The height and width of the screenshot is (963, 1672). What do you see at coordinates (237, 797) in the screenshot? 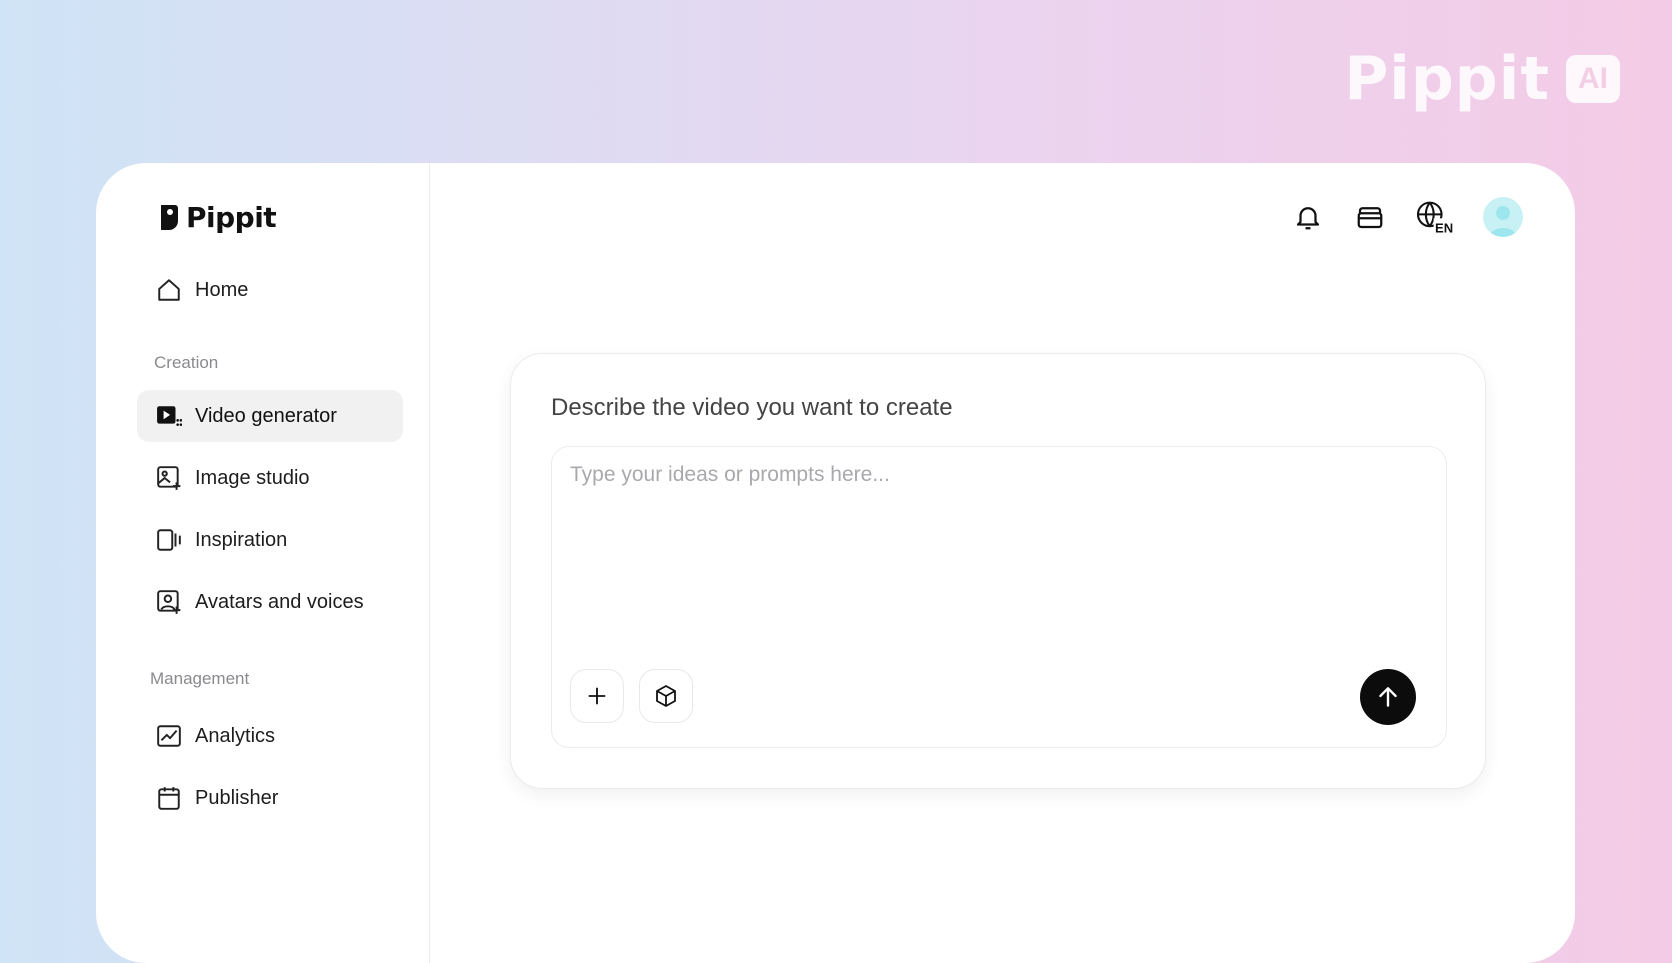
I see `sidebar-item-label: Publisher` at bounding box center [237, 797].